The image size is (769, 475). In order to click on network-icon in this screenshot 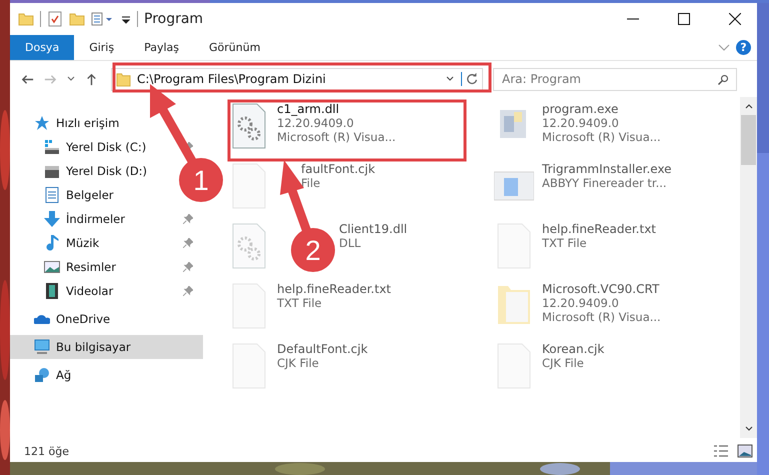, I will do `click(42, 375)`.